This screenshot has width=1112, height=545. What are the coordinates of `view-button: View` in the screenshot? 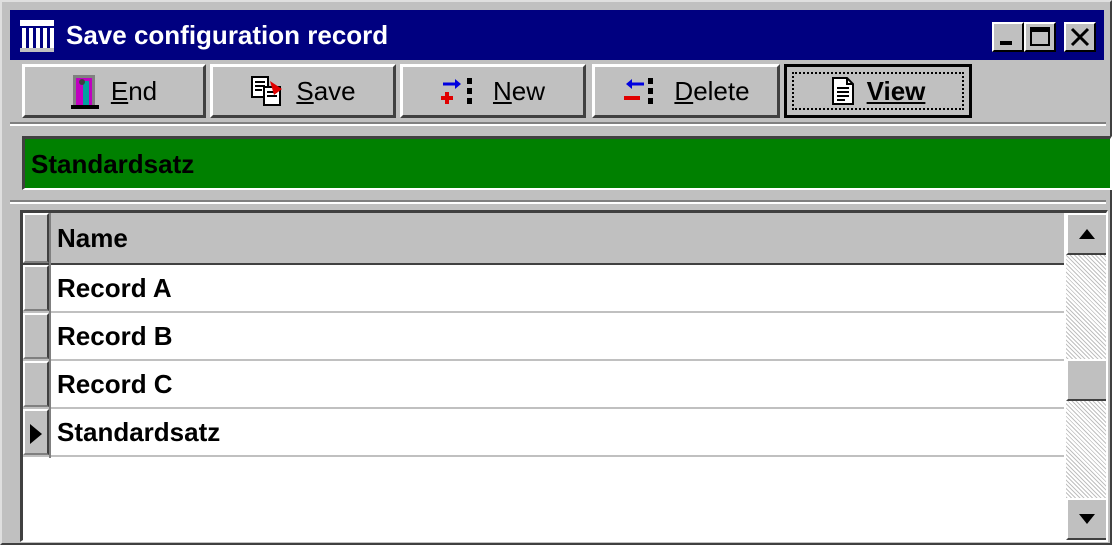 It's located at (878, 91).